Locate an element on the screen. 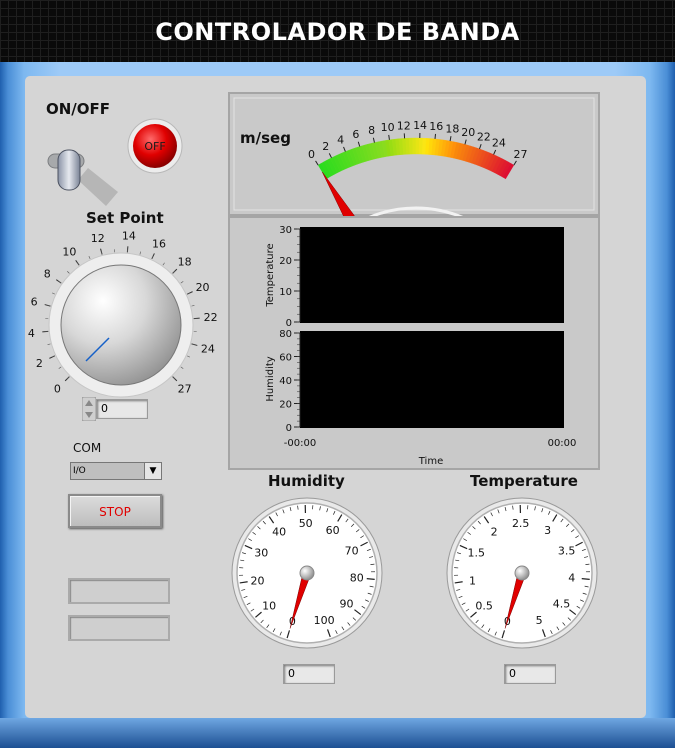  gauge-tick-label: 80 is located at coordinates (357, 578).